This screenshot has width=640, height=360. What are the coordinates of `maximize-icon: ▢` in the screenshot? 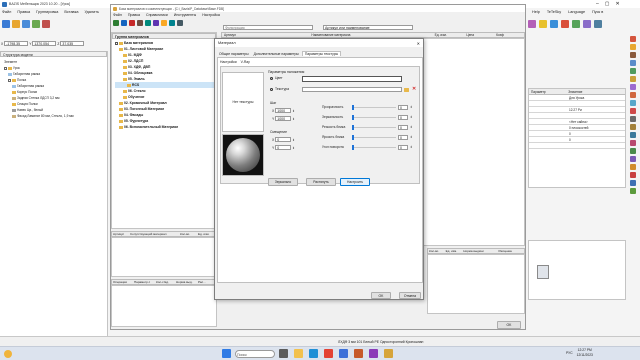 It's located at (607, 4).